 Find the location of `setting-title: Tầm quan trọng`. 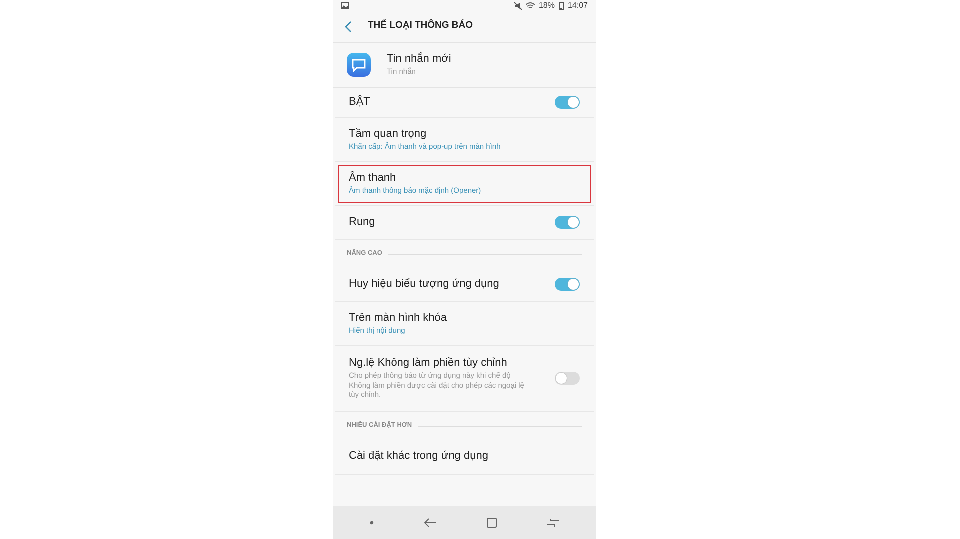

setting-title: Tầm quan trọng is located at coordinates (388, 135).